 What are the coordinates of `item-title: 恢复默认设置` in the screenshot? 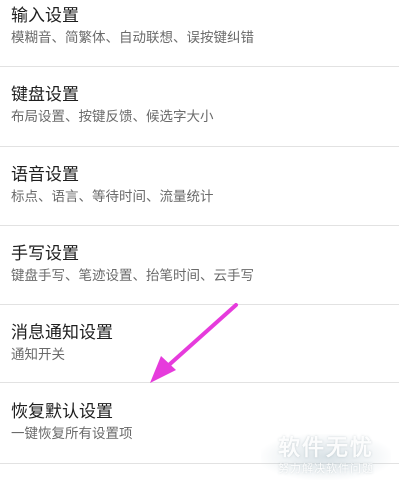 It's located at (62, 412).